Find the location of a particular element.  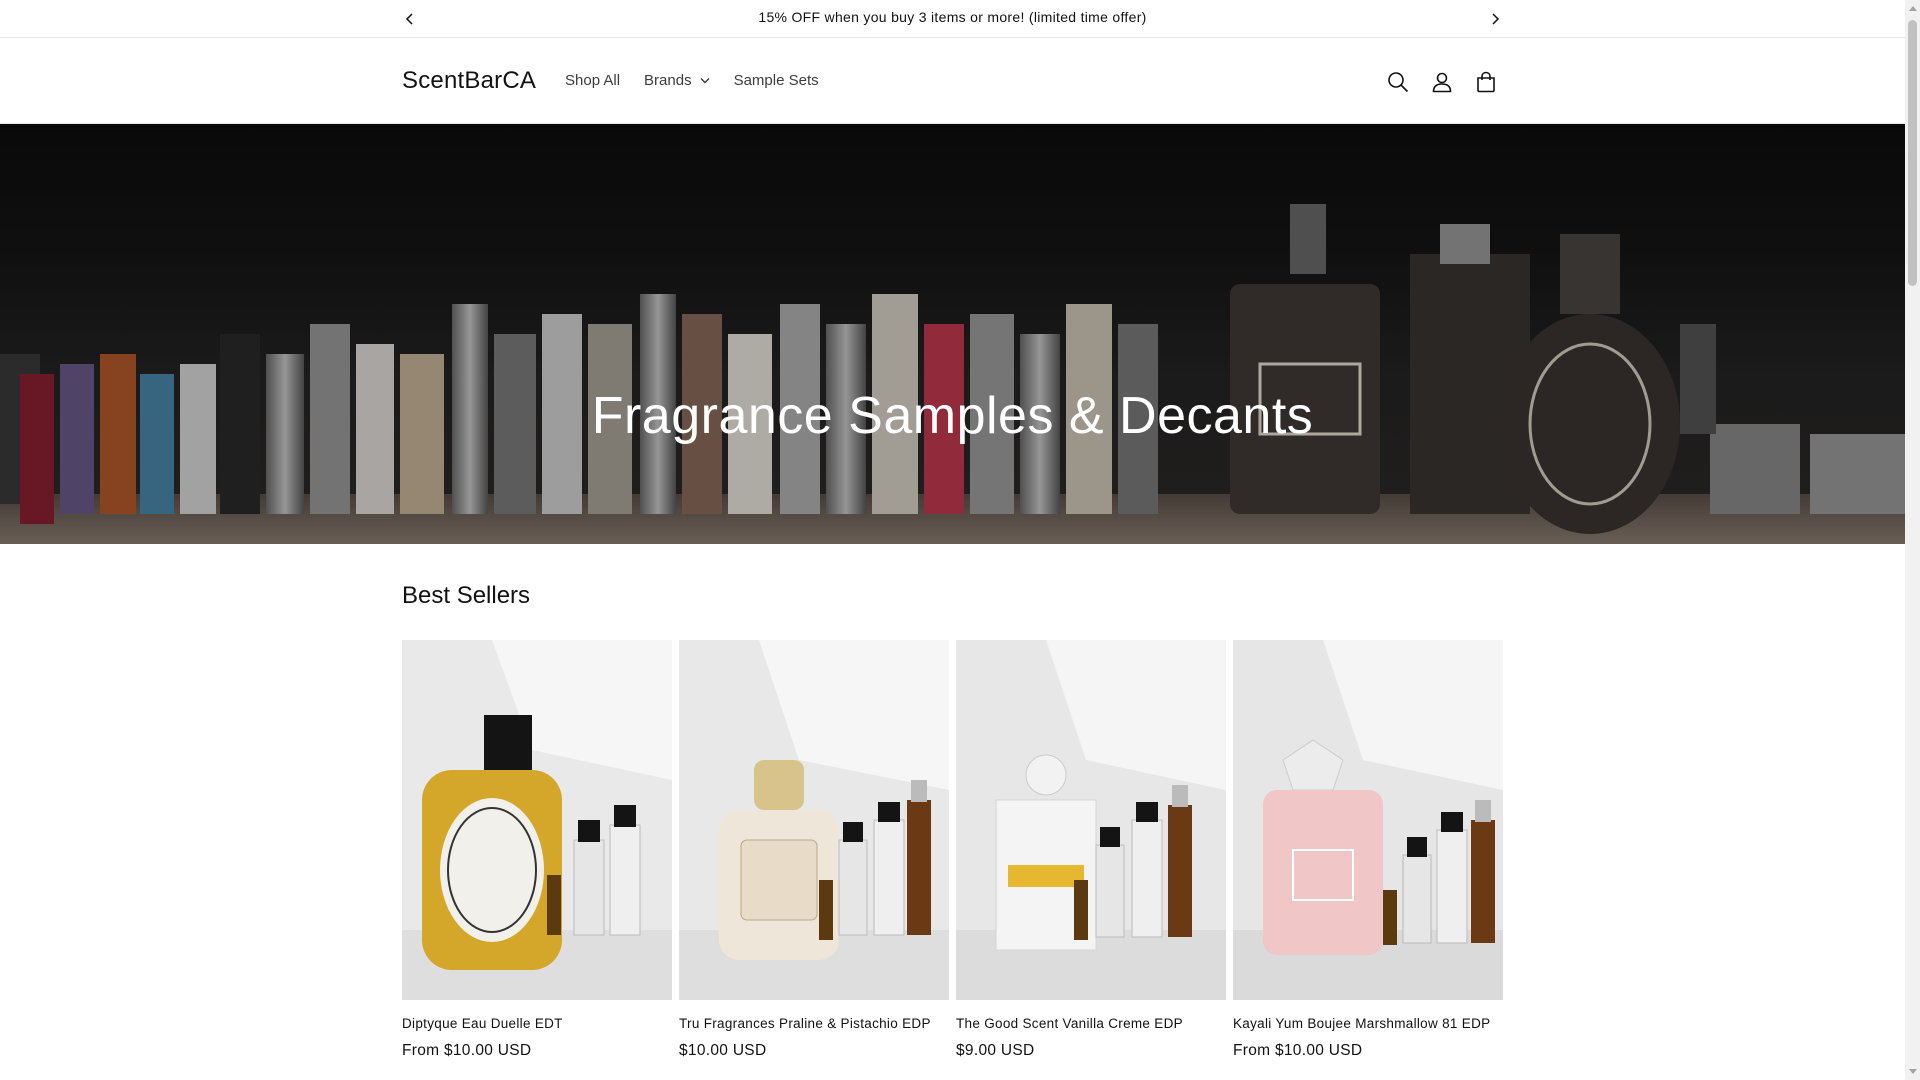

nav-item-sample-sets: Sample Sets is located at coordinates (776, 80).